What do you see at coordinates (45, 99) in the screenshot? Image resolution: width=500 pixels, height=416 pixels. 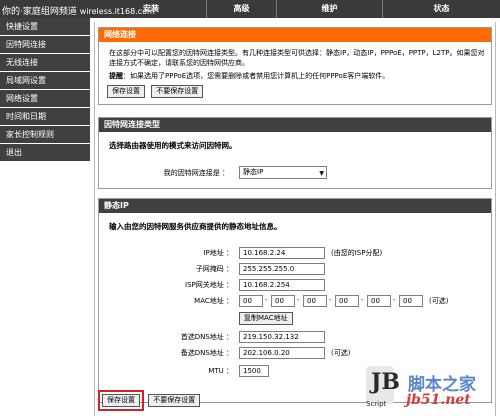 I see `sidebar-item-network: 网络设置` at bounding box center [45, 99].